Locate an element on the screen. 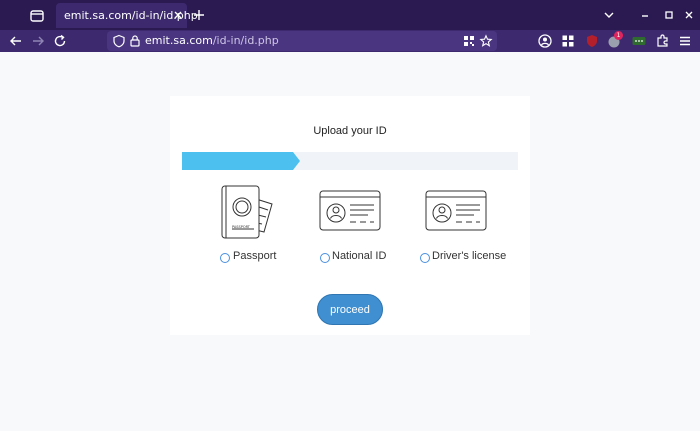 This screenshot has width=700, height=431. new-tab-icon is located at coordinates (199, 15).